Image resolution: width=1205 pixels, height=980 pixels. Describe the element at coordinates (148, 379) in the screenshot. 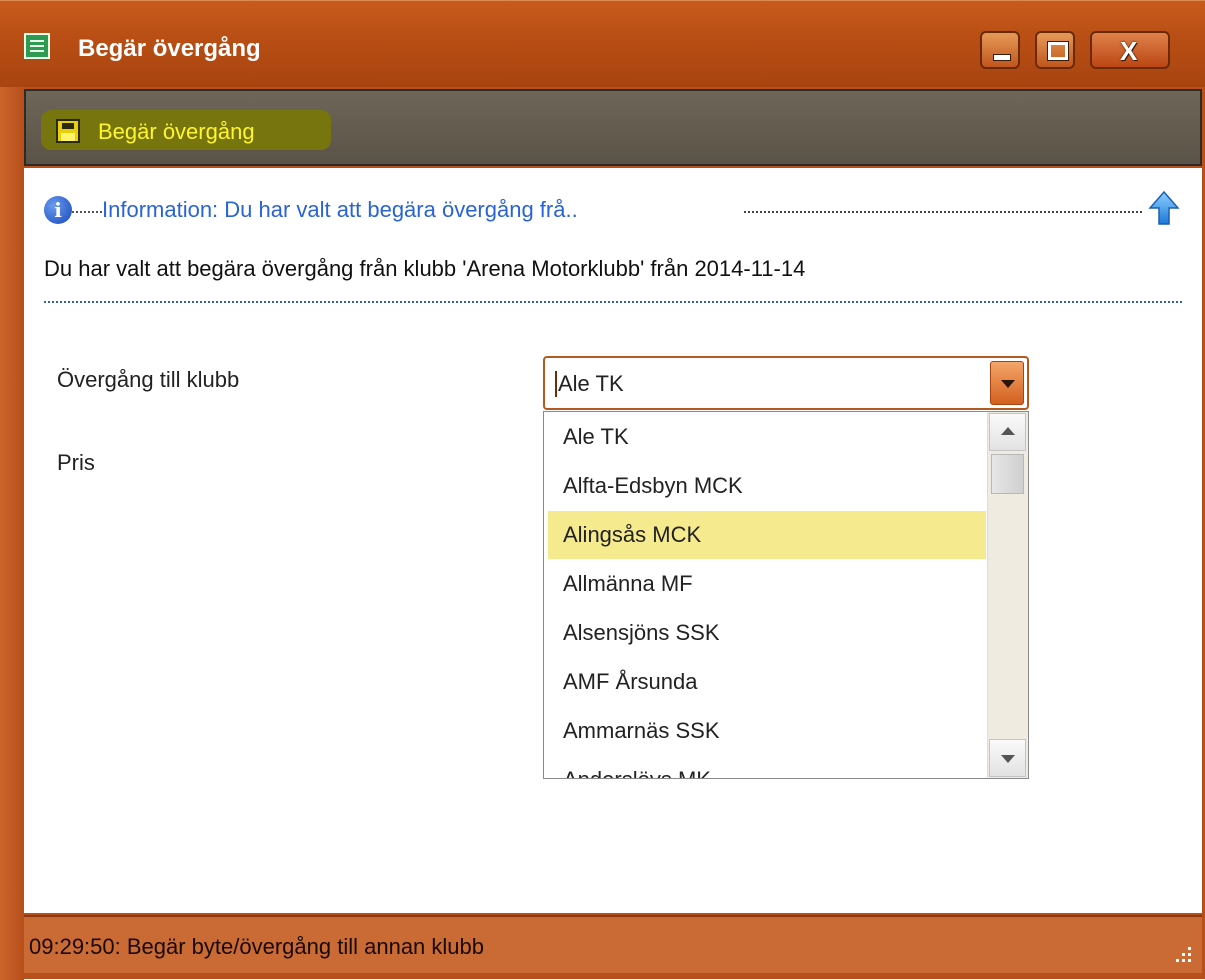

I see `club-label: Övergång till klubb` at that location.